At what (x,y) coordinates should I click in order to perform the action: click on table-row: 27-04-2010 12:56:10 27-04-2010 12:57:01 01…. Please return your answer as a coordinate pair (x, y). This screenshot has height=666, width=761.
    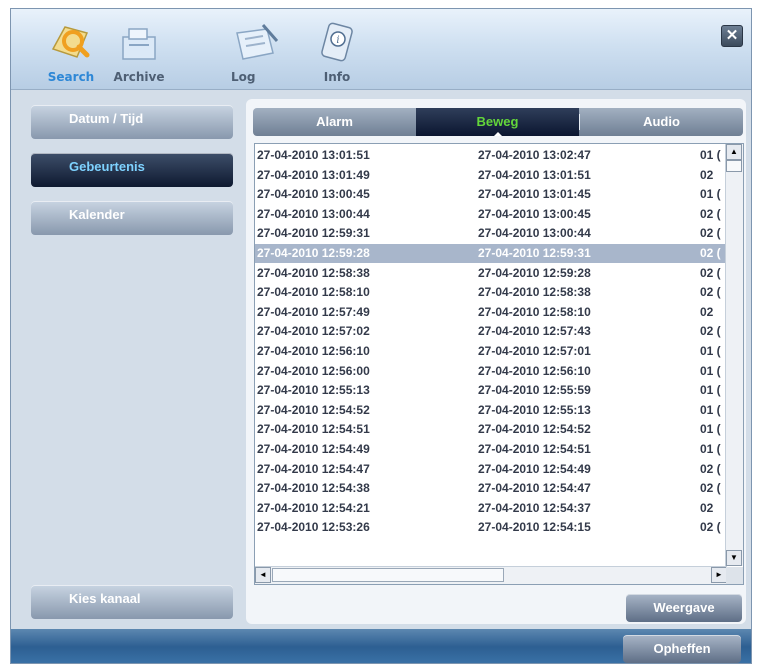
    Looking at the image, I should click on (491, 351).